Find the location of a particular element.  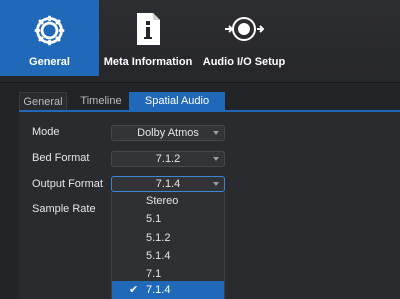

tab-timeline: Timeline is located at coordinates (101, 101).